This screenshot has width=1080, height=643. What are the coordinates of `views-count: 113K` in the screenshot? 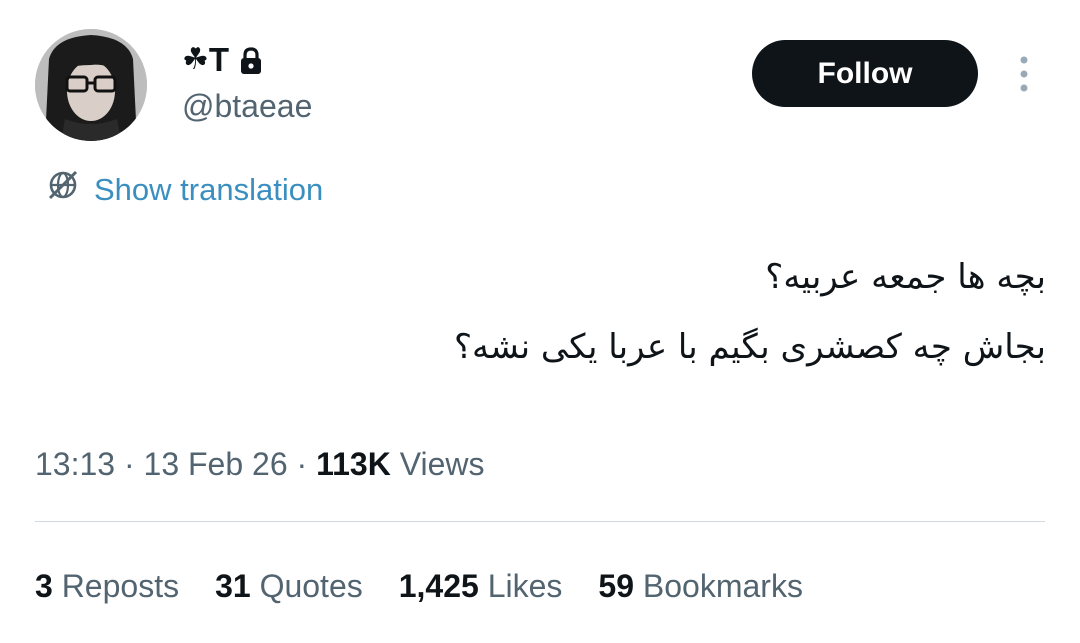 It's located at (353, 464).